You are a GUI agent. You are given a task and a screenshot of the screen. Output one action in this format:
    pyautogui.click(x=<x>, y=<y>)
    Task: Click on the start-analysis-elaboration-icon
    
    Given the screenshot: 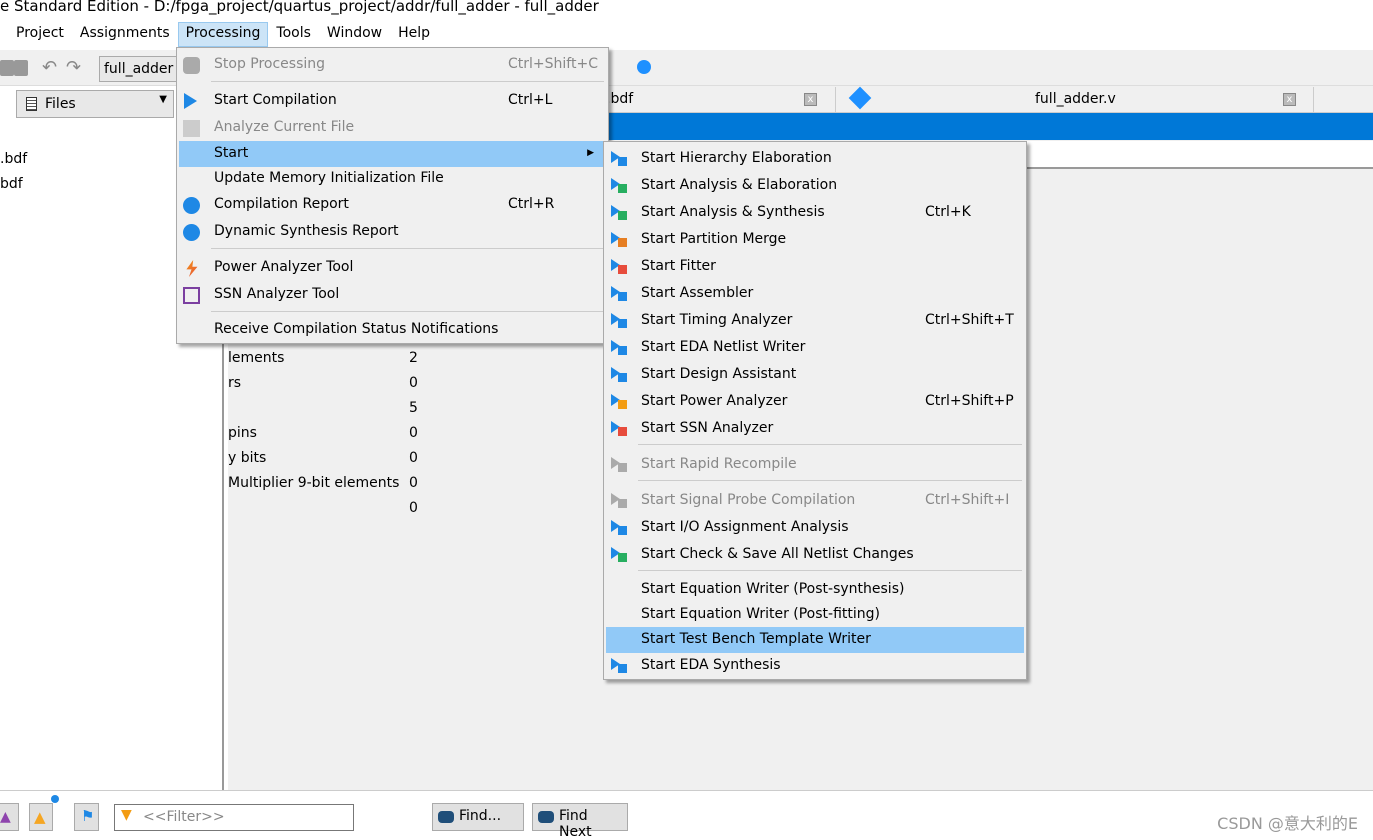 What is the action you would take?
    pyautogui.click(x=619, y=186)
    